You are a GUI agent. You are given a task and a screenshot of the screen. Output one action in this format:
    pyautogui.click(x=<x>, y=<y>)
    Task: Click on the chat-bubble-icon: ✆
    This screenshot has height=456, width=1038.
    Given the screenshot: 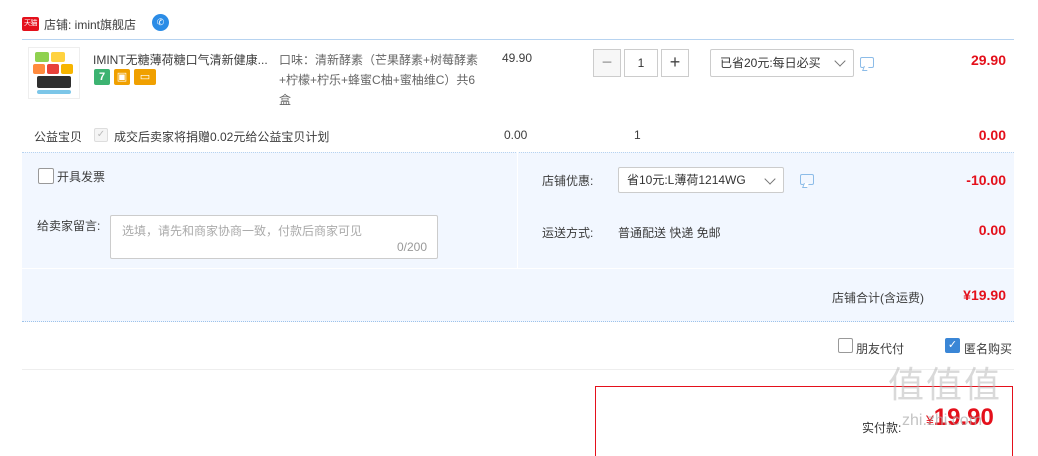 What is the action you would take?
    pyautogui.click(x=160, y=22)
    